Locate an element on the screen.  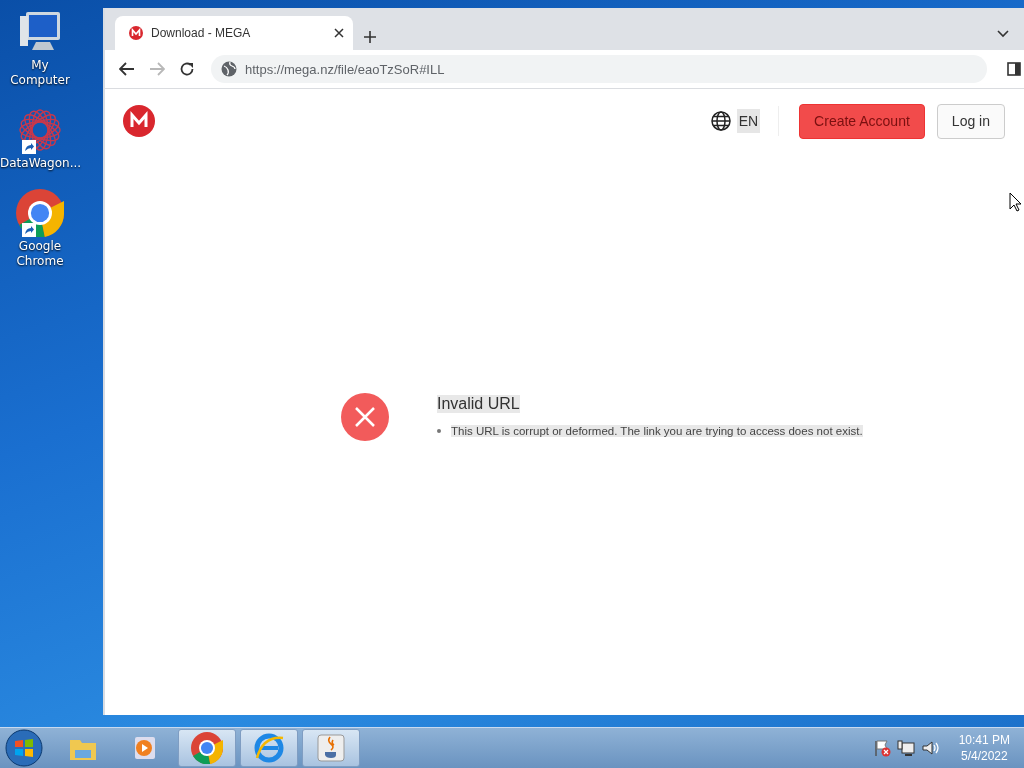
side-panel-icon is located at coordinates (1014, 69).